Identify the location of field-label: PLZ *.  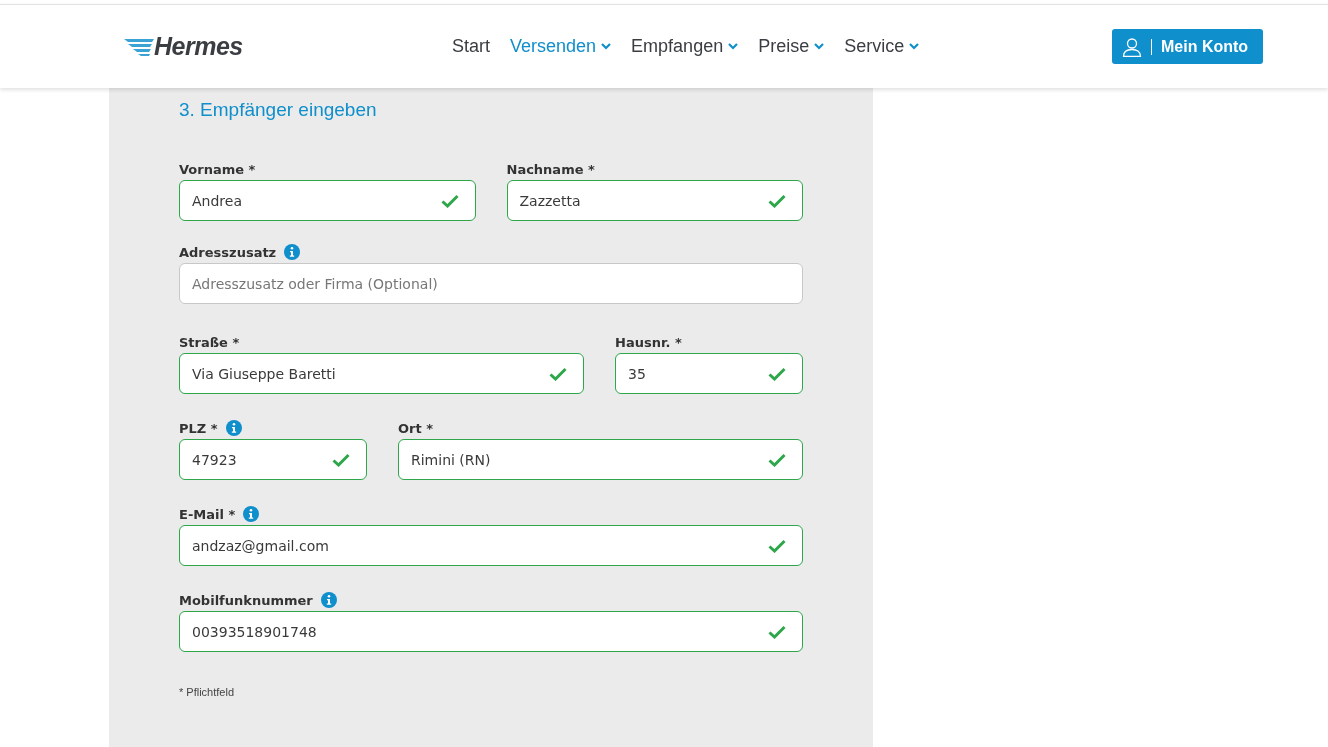
(198, 428).